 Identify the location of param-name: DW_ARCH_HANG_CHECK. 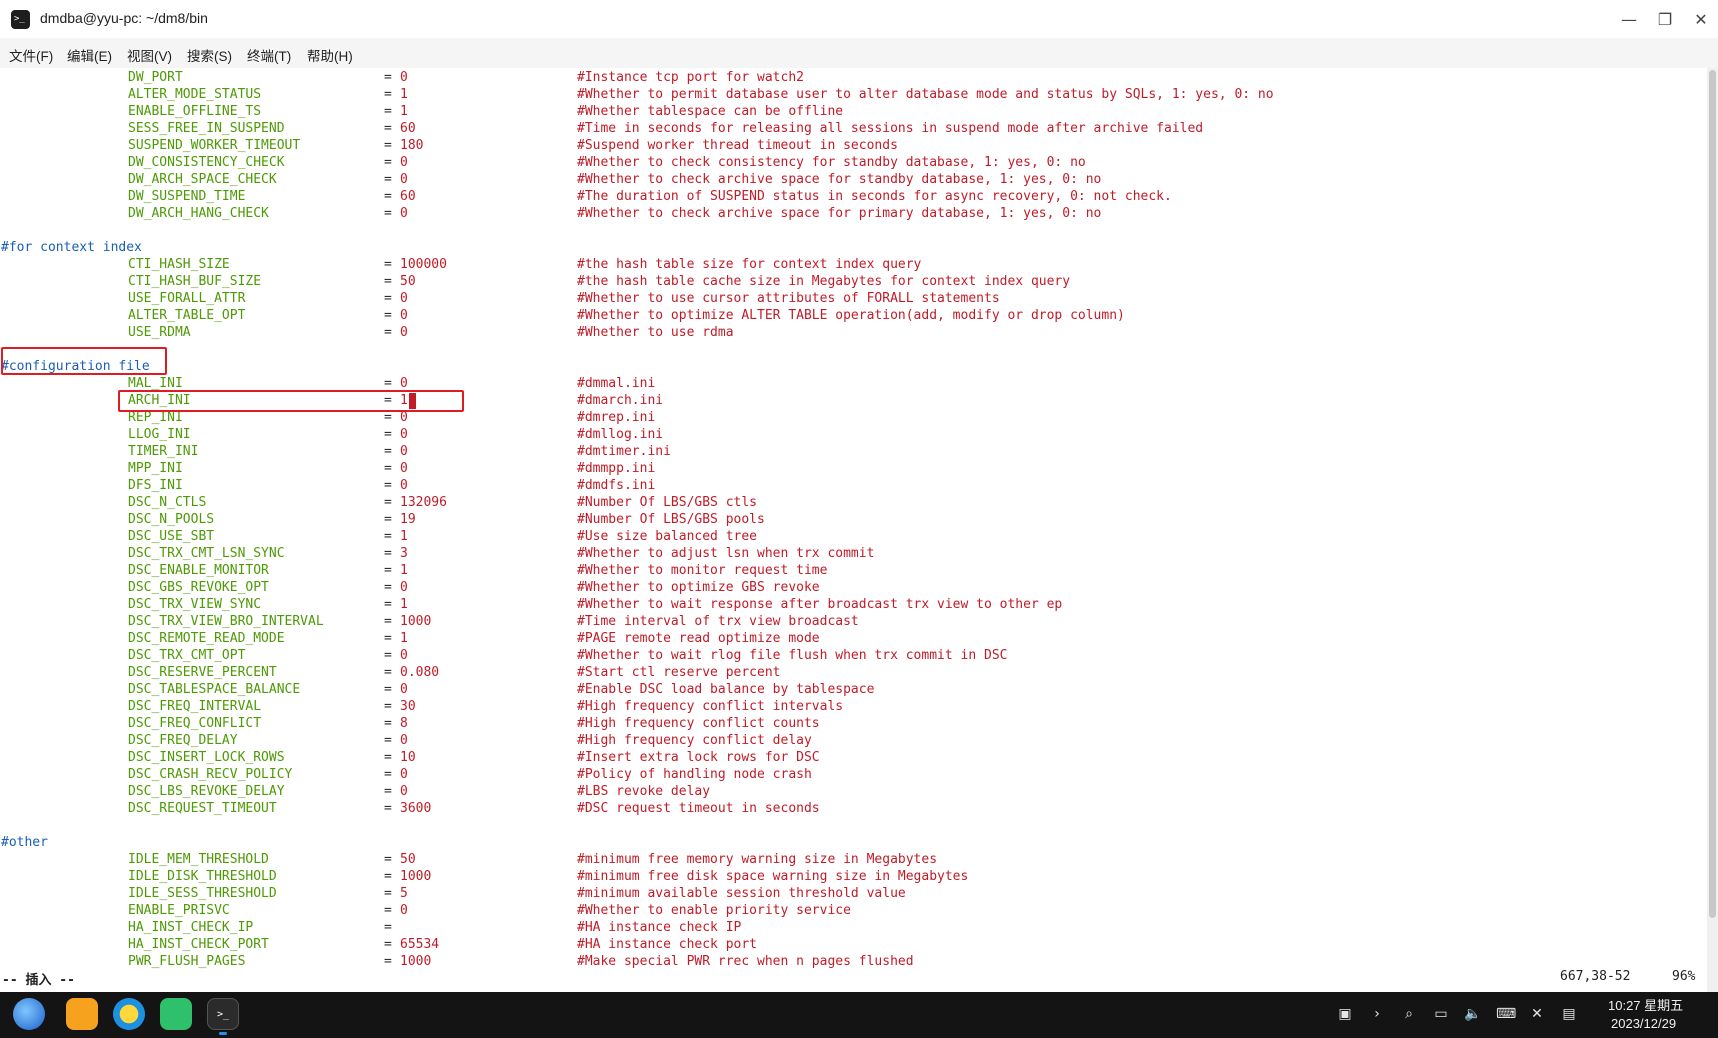
(198, 213).